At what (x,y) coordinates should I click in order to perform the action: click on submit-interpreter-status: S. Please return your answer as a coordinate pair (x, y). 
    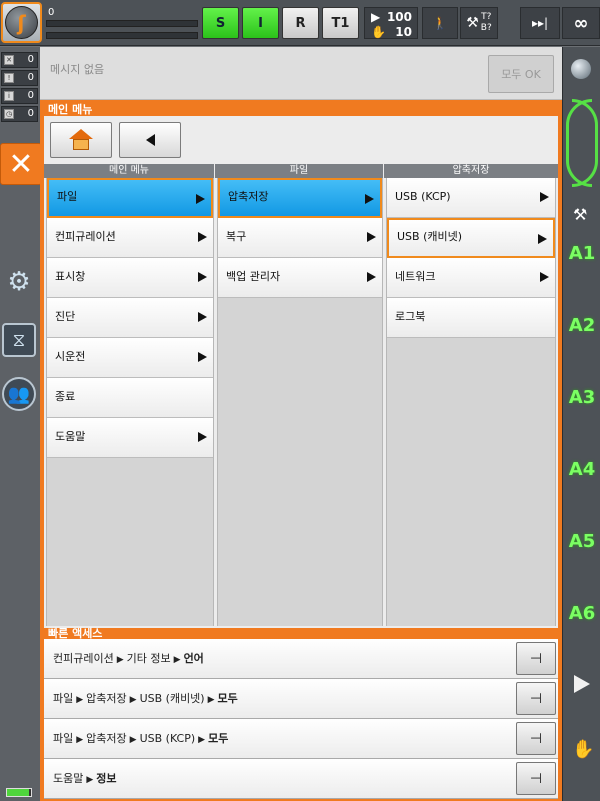
    Looking at the image, I should click on (220, 23).